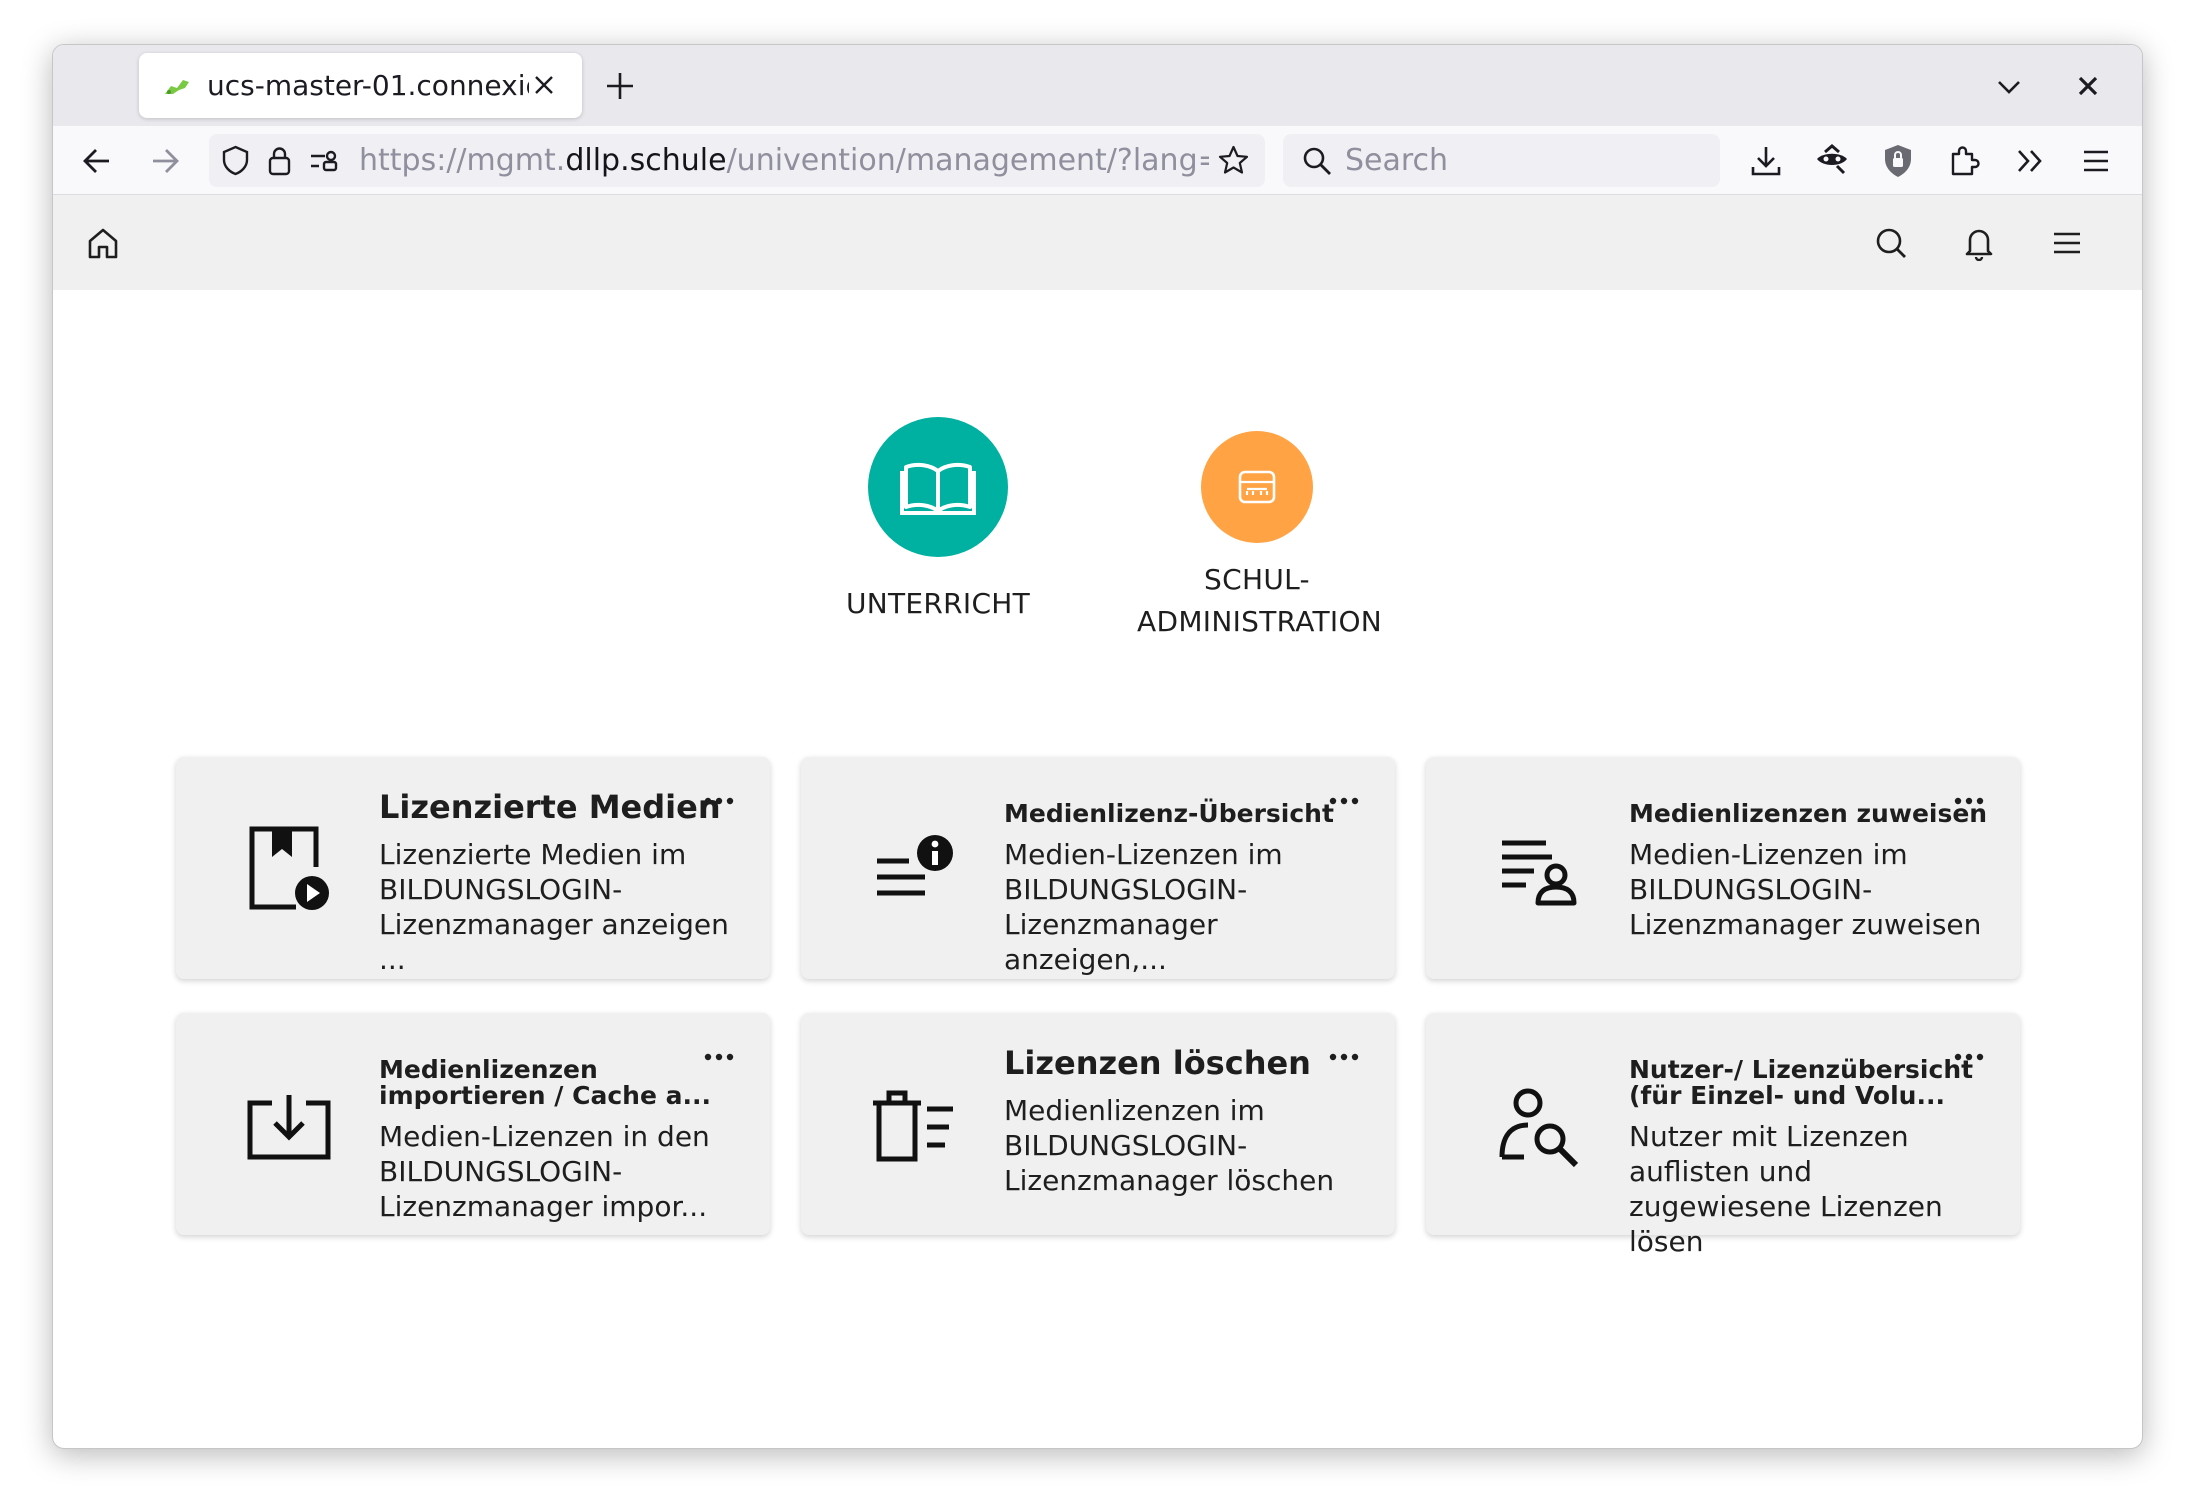 The image size is (2192, 1506). Describe the element at coordinates (165, 161) in the screenshot. I see `forward-arrow-icon` at that location.